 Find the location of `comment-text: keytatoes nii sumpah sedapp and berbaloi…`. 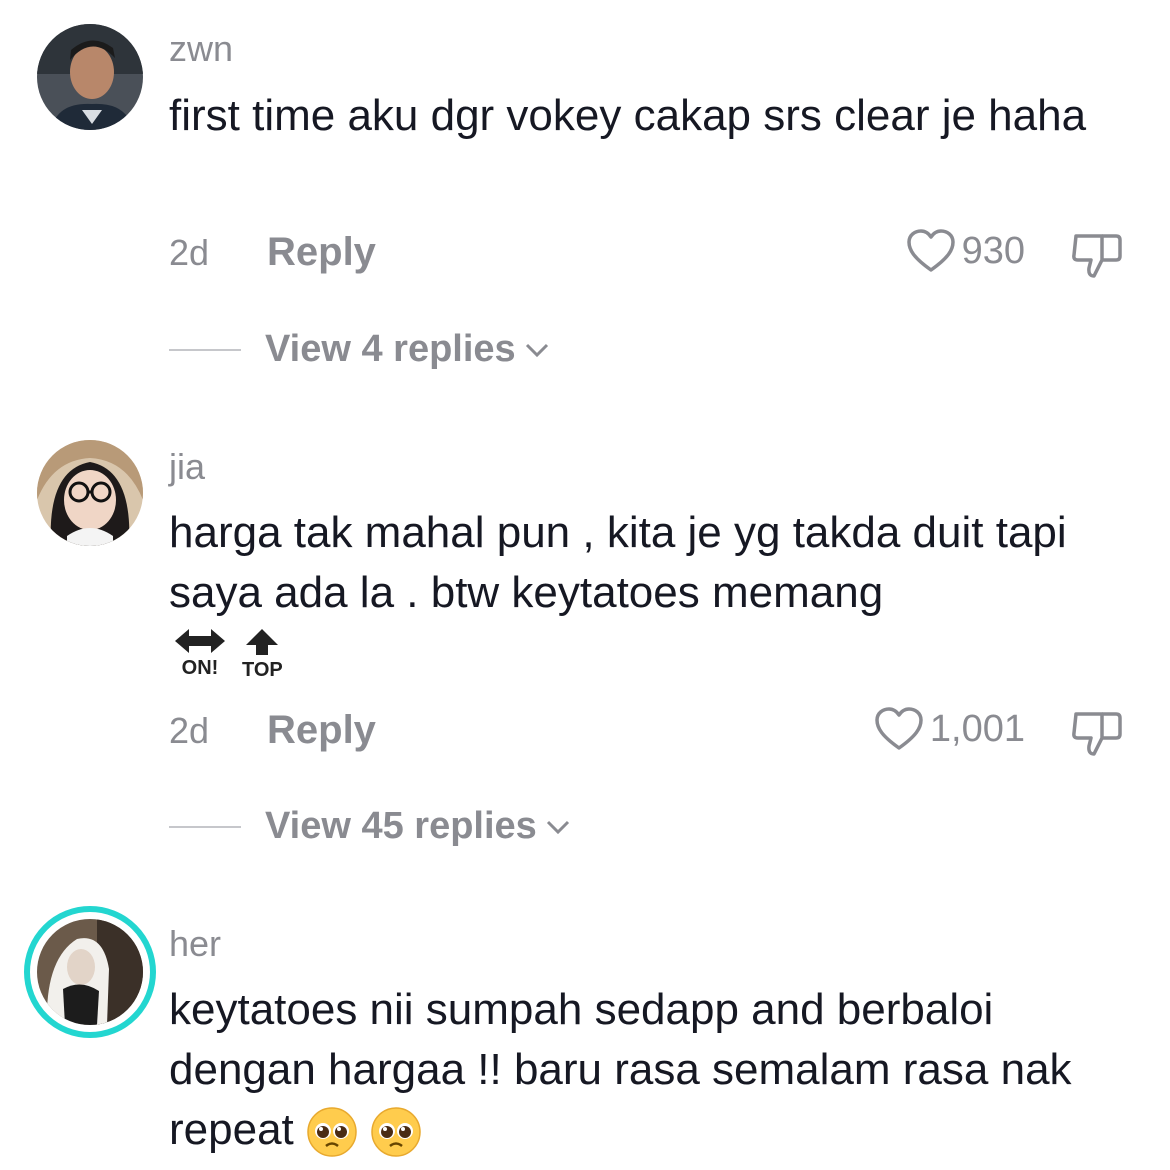

comment-text: keytatoes nii sumpah sedapp and berbaloi… is located at coordinates (656, 1070).